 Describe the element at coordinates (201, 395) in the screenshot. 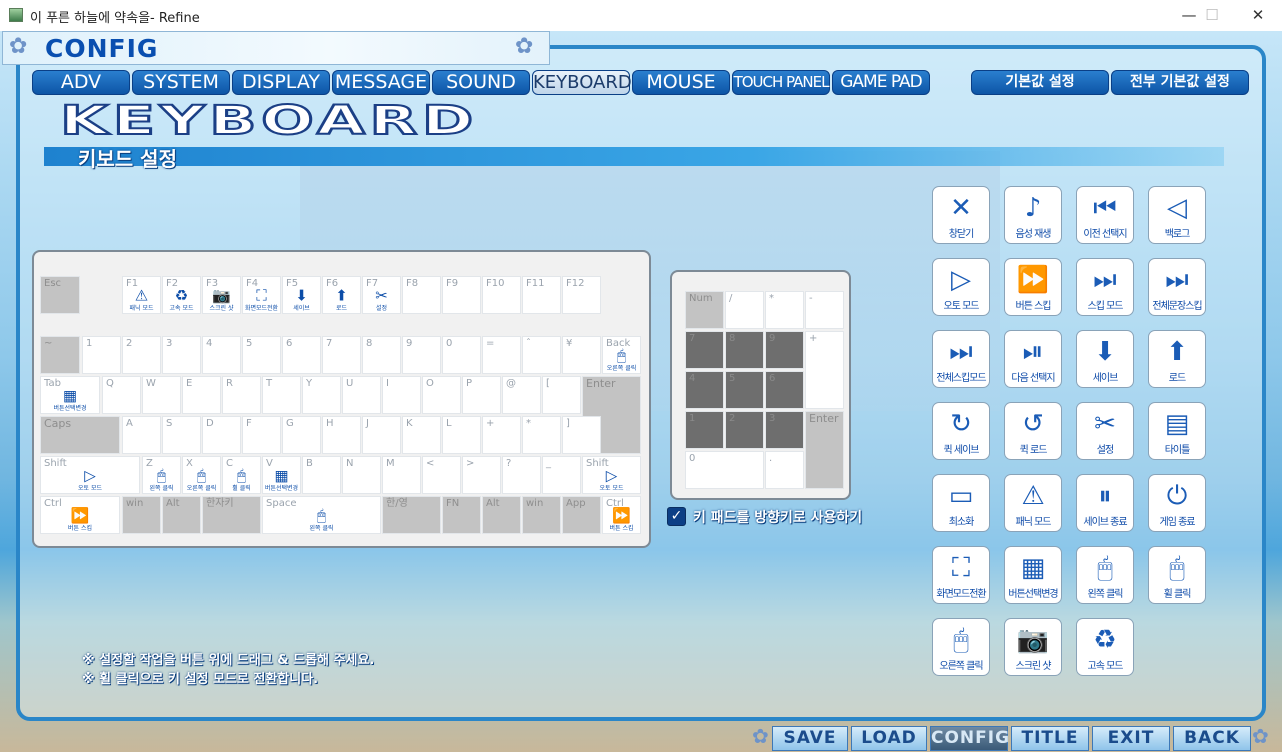

I see `key-e: E` at that location.